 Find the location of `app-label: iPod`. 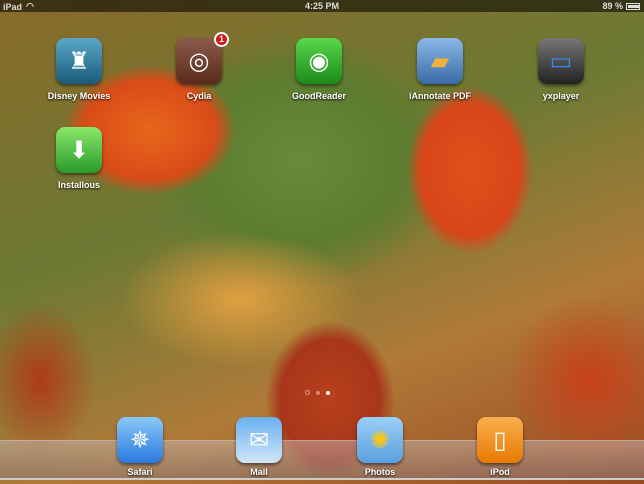

app-label: iPod is located at coordinates (500, 472).